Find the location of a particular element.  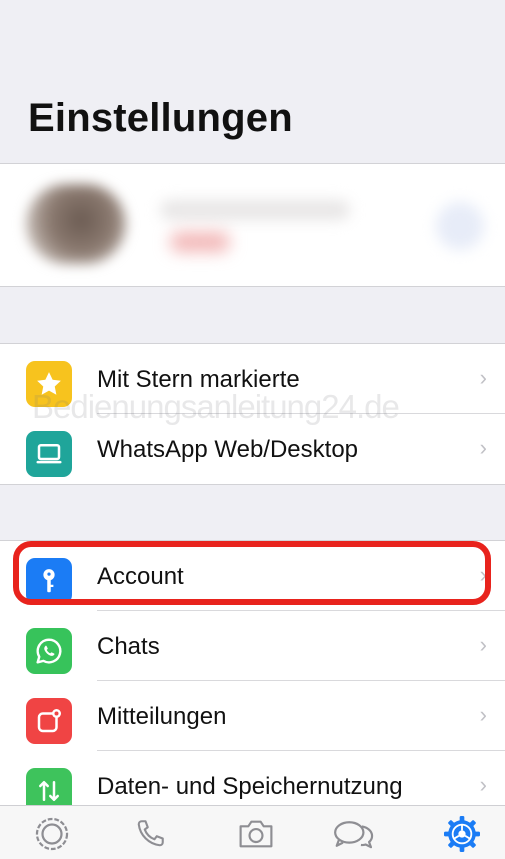

tab-bar is located at coordinates (252, 832).